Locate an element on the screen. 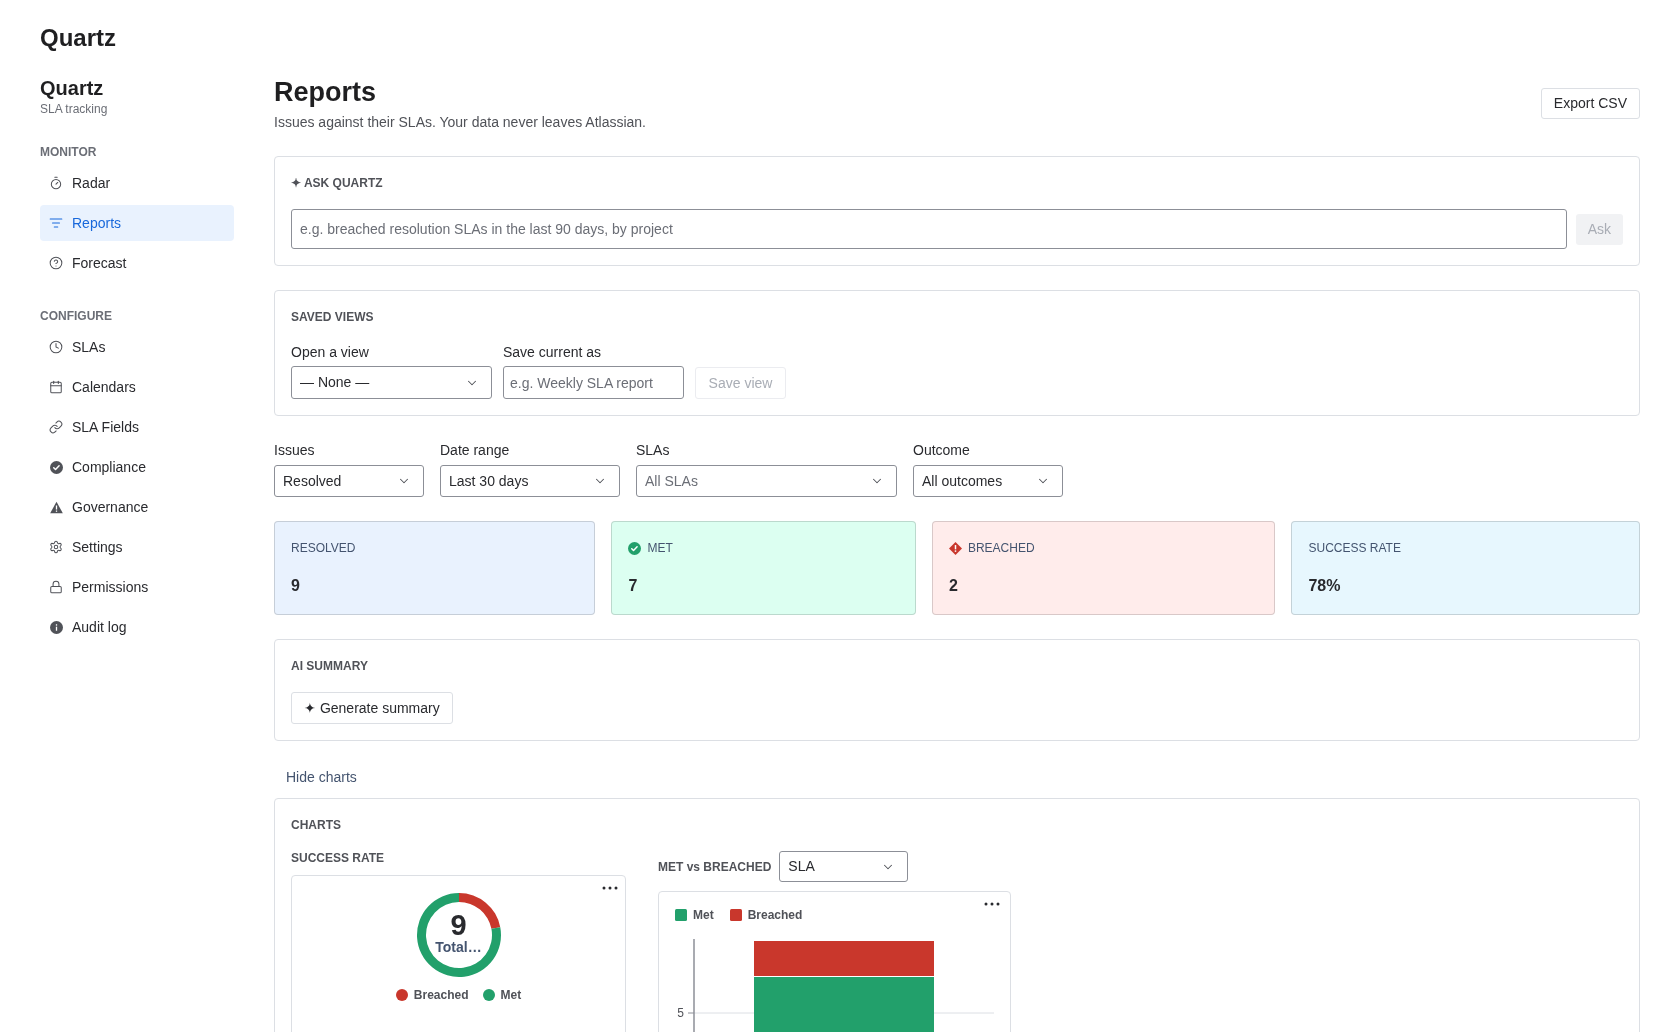 This screenshot has height=1032, width=1680. dropdown: SLA is located at coordinates (844, 866).